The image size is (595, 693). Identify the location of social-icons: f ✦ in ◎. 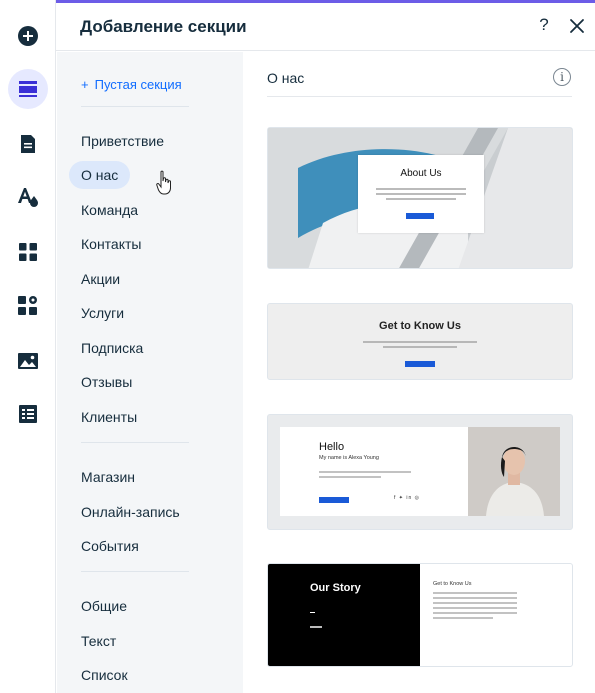
(407, 498).